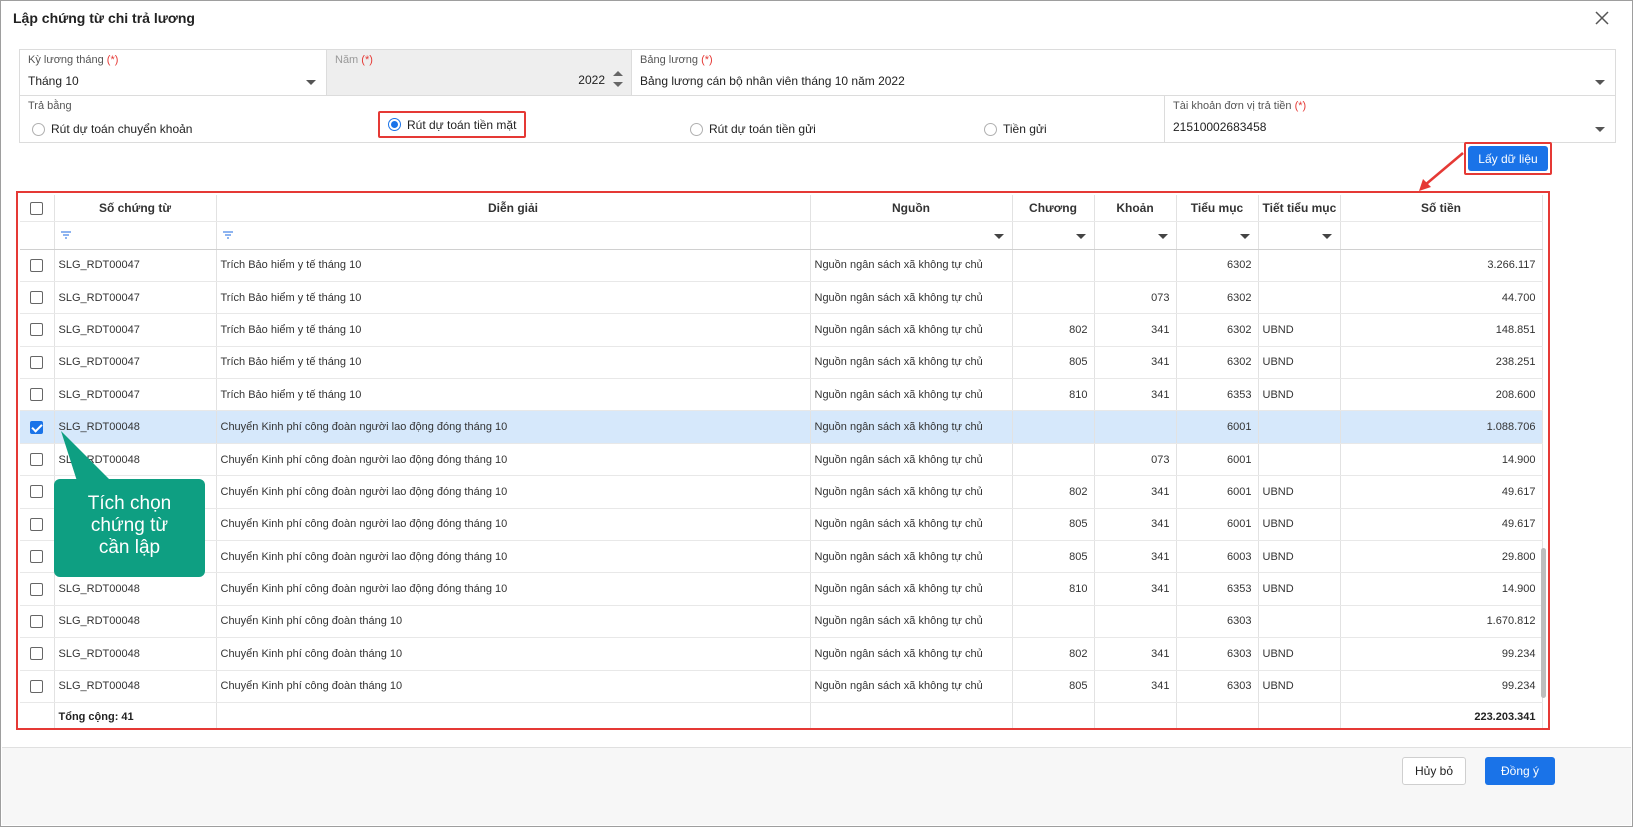 Image resolution: width=1633 pixels, height=827 pixels. What do you see at coordinates (1053, 235) in the screenshot?
I see `filter-chapter` at bounding box center [1053, 235].